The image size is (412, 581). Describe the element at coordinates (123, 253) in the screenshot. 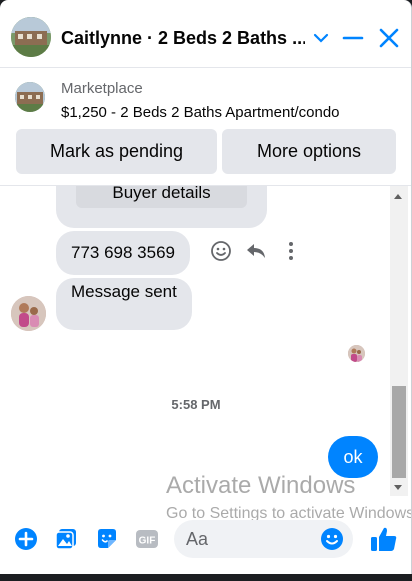

I see `message-bubble-phone: 773 698 3569` at that location.